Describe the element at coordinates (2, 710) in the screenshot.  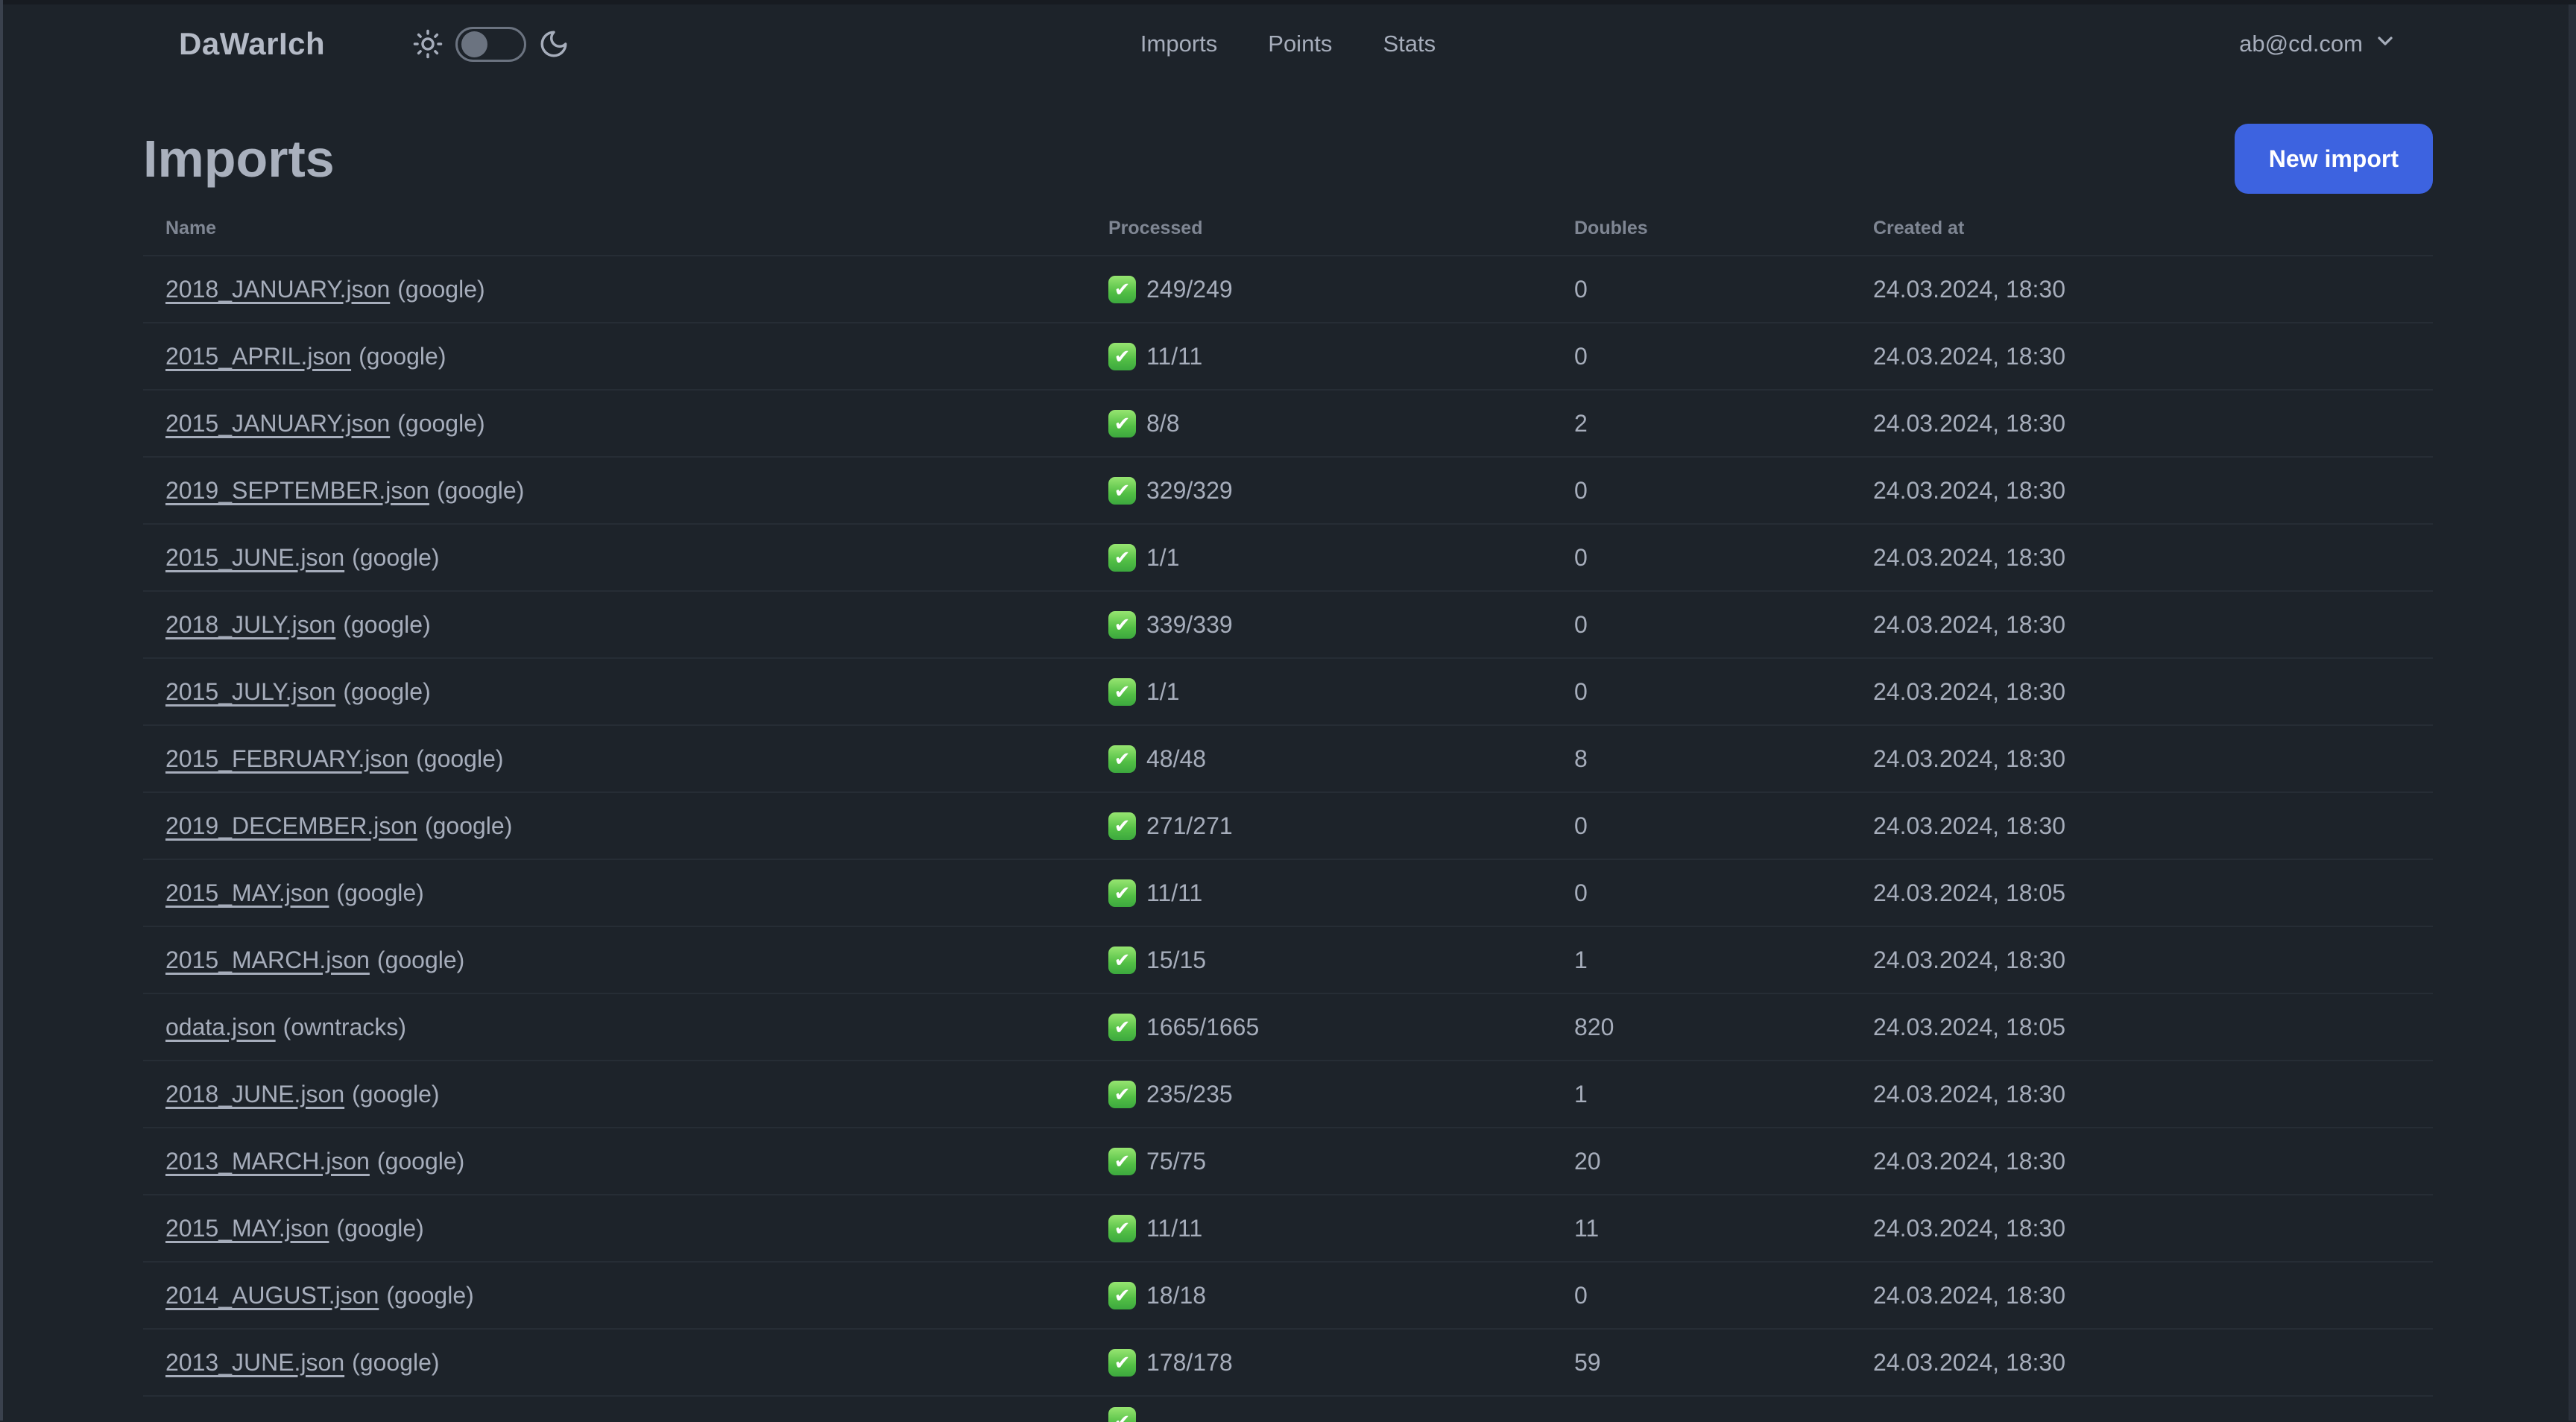
I see `window-left-edge` at that location.